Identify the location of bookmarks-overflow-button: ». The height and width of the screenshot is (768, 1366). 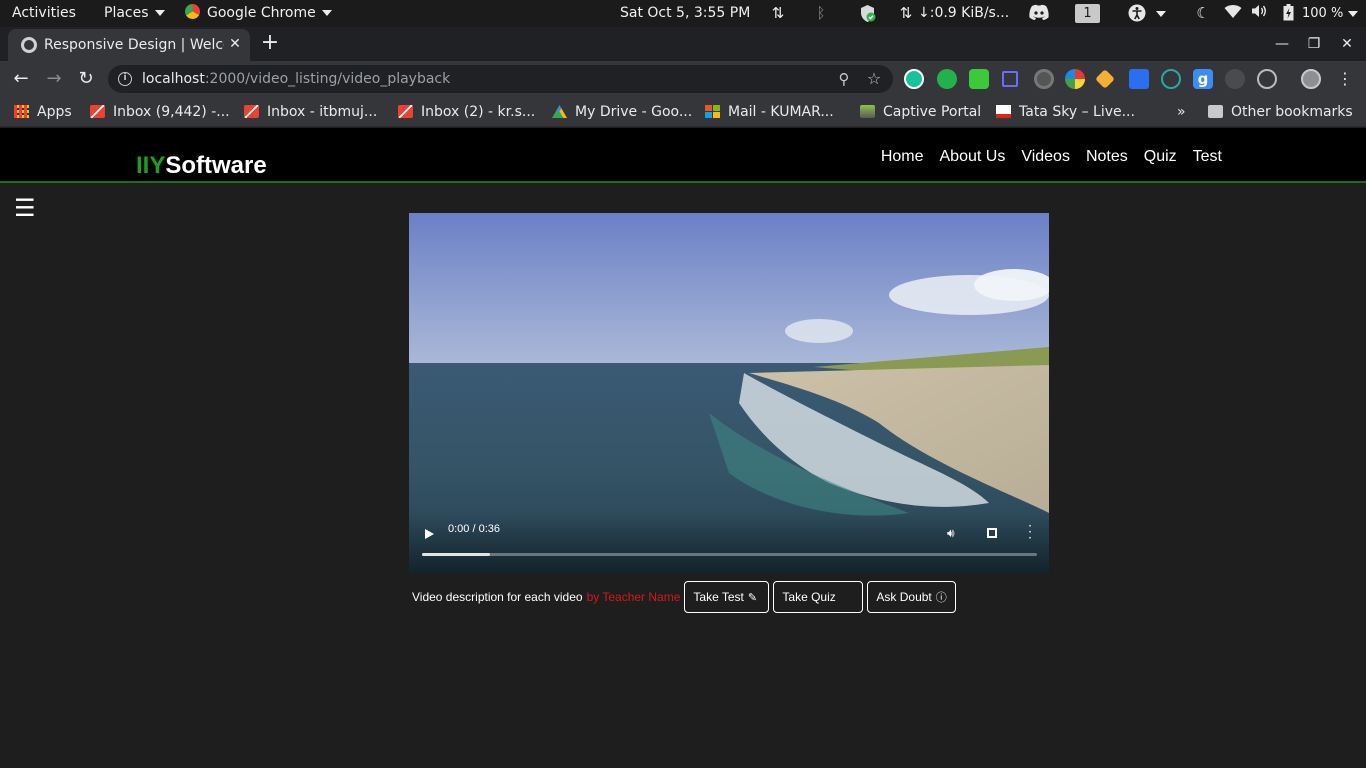
(1181, 112).